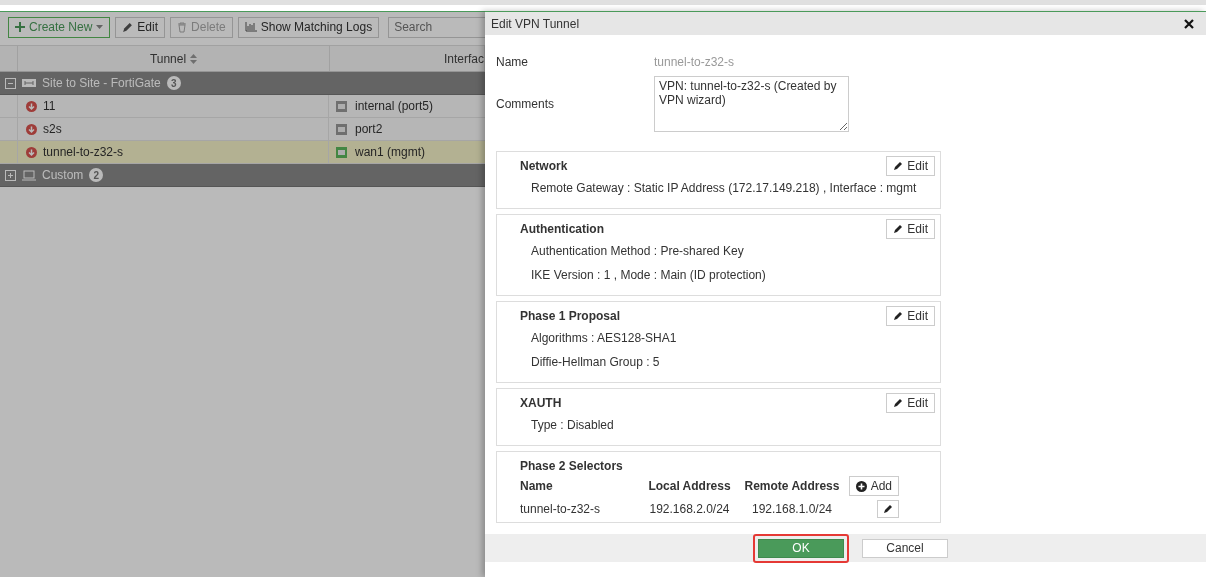  I want to click on trash-icon, so click(182, 27).